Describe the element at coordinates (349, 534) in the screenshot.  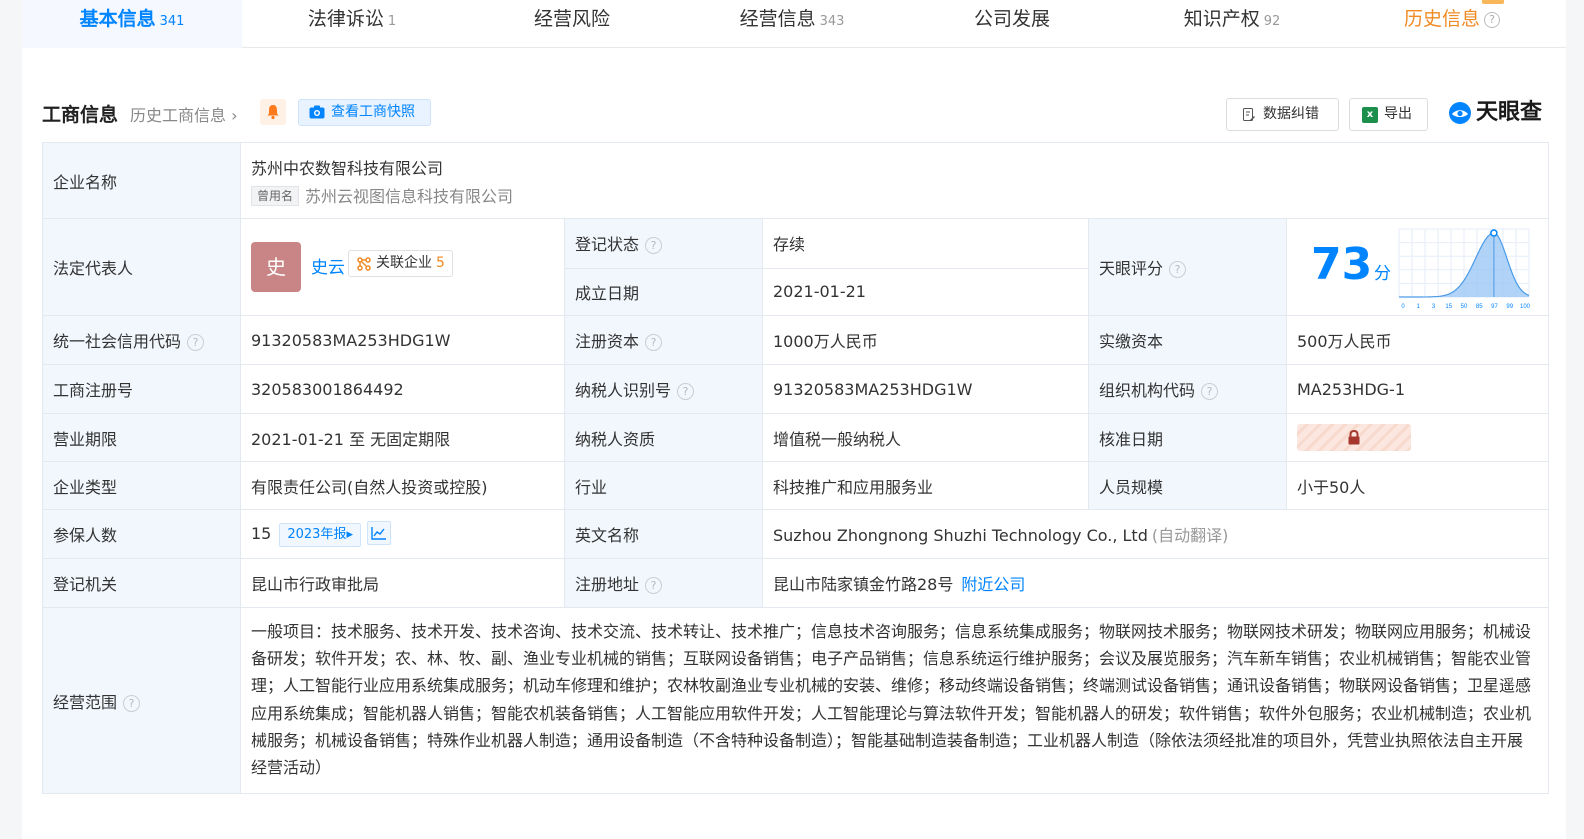
I see `caret-right-icon: ▸` at that location.